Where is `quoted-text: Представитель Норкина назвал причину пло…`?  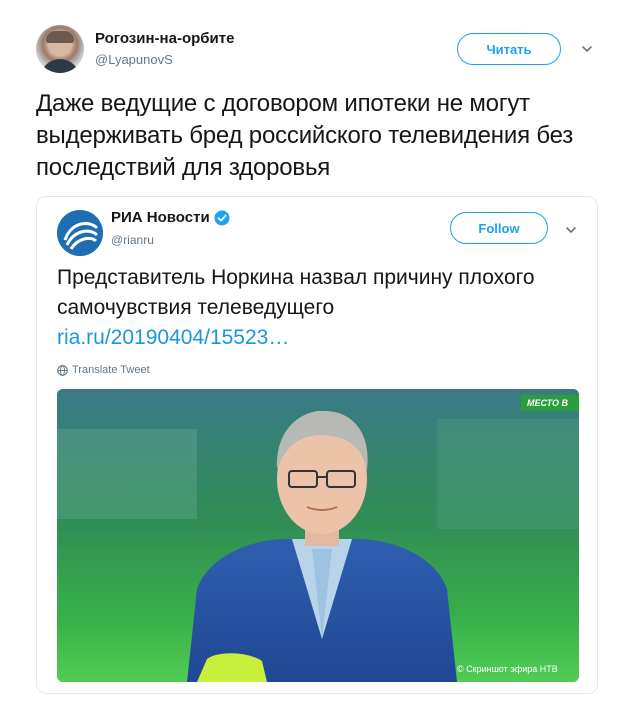
quoted-text: Представитель Норкина назвал причину пло… is located at coordinates (317, 308).